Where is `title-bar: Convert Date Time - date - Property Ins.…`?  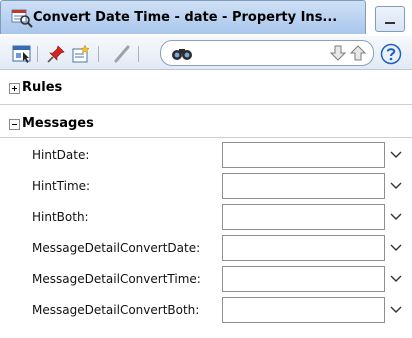 title-bar: Convert Date Time - date - Property Ins.… is located at coordinates (206, 18).